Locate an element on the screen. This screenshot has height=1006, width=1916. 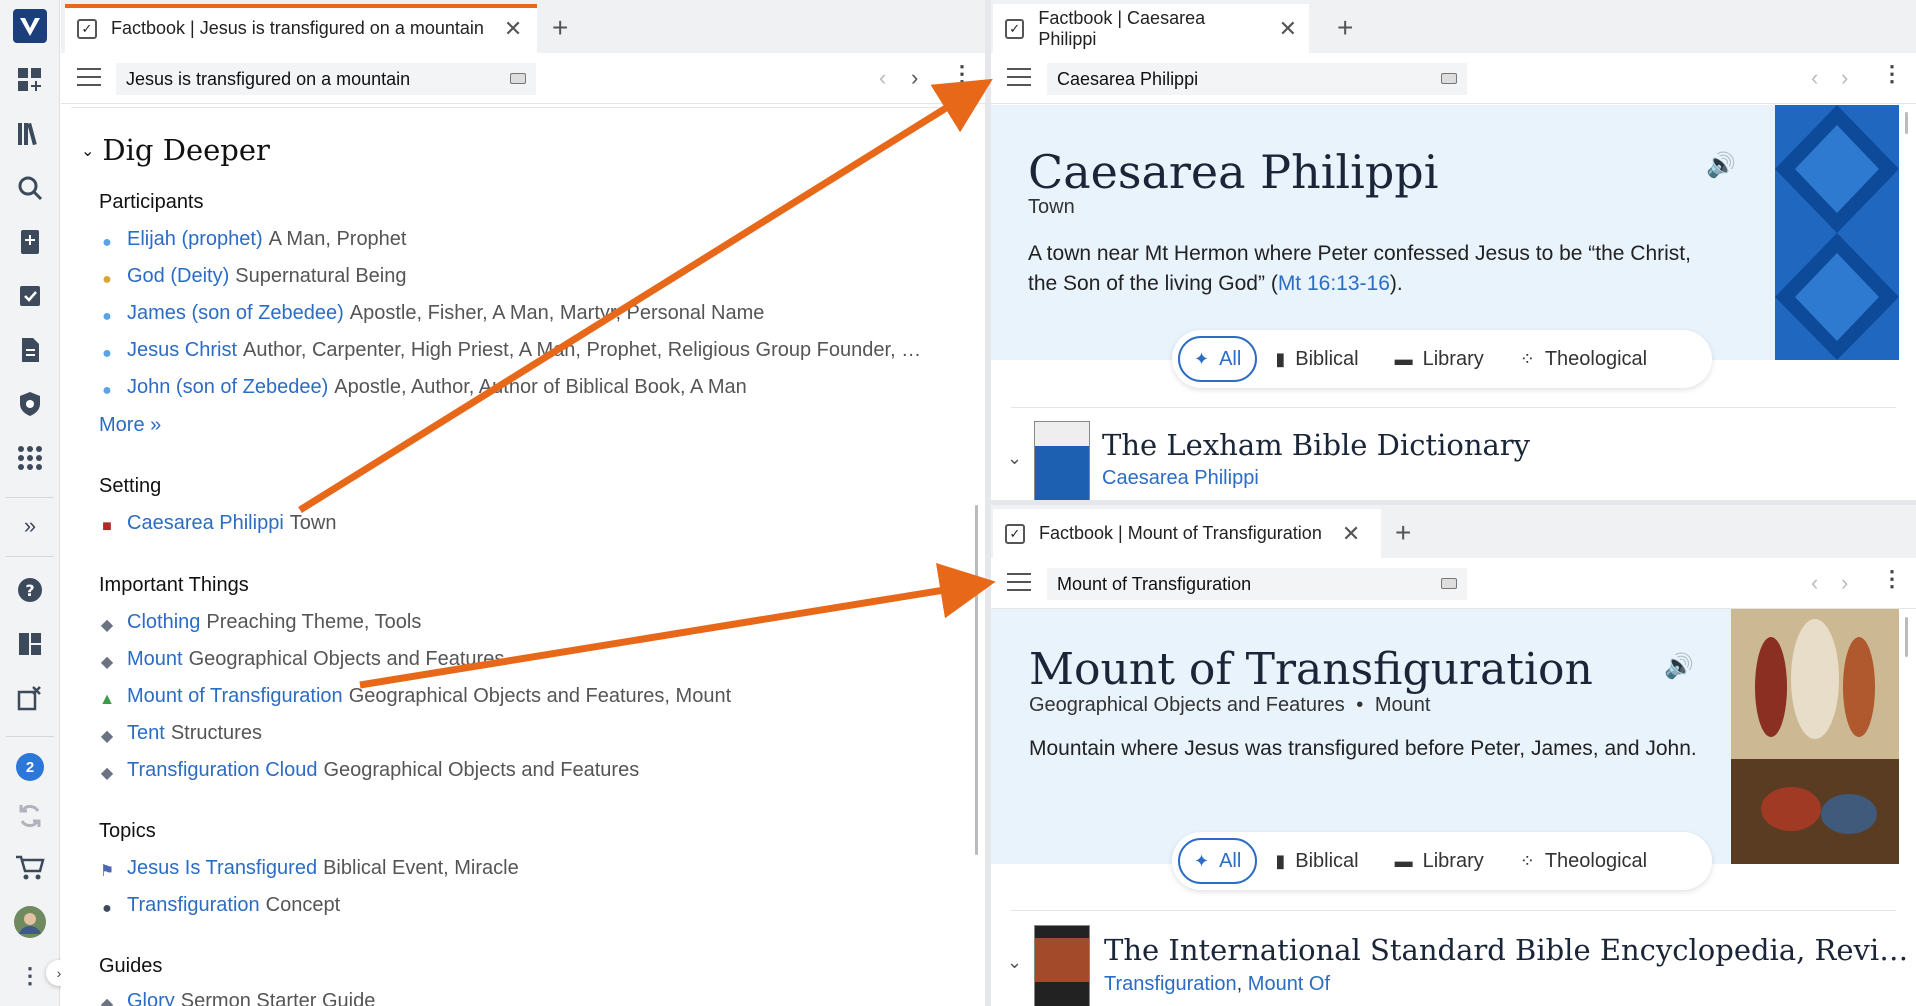
article-title: Caesarea Philippi is located at coordinates (1233, 172).